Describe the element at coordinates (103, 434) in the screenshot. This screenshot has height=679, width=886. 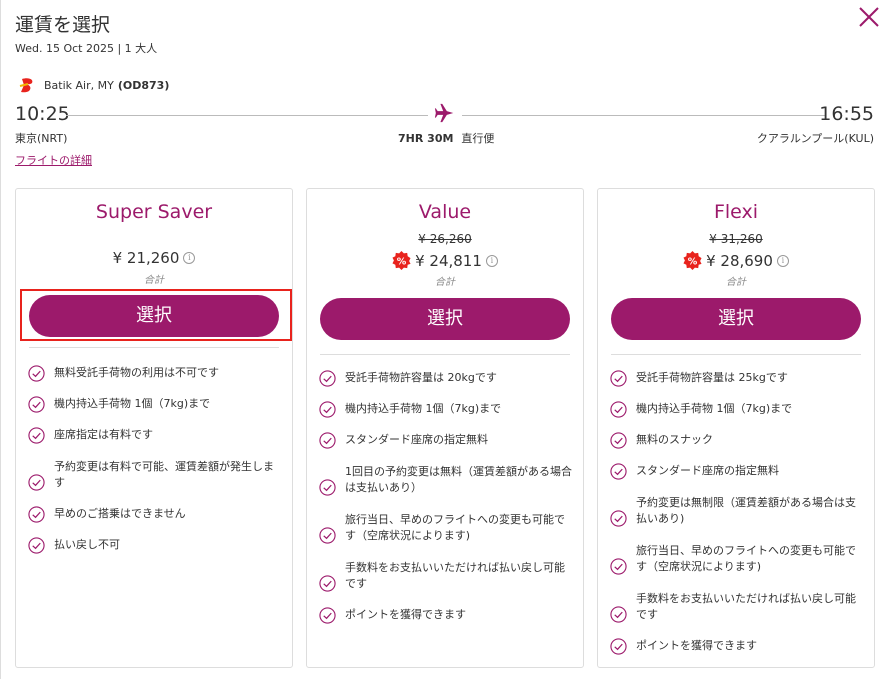
I see `feature-text: 座席指定は有料です` at that location.